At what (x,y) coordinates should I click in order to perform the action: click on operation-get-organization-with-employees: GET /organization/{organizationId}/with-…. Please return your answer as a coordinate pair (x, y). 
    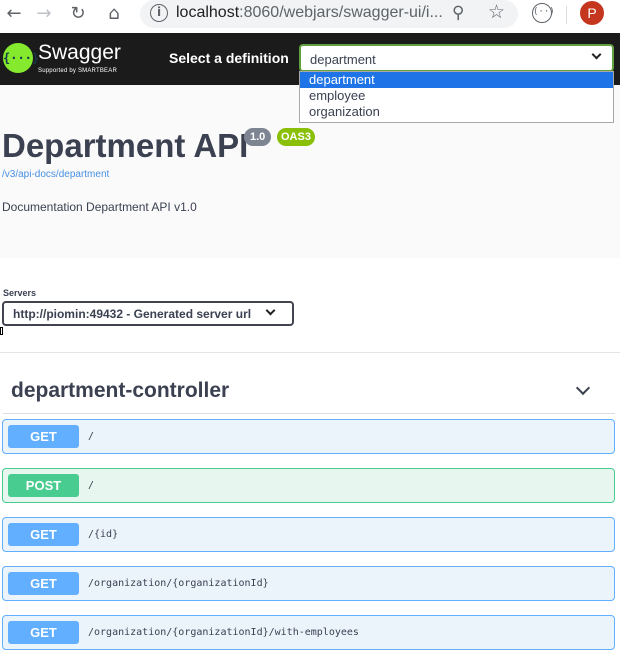
    Looking at the image, I should click on (308, 632).